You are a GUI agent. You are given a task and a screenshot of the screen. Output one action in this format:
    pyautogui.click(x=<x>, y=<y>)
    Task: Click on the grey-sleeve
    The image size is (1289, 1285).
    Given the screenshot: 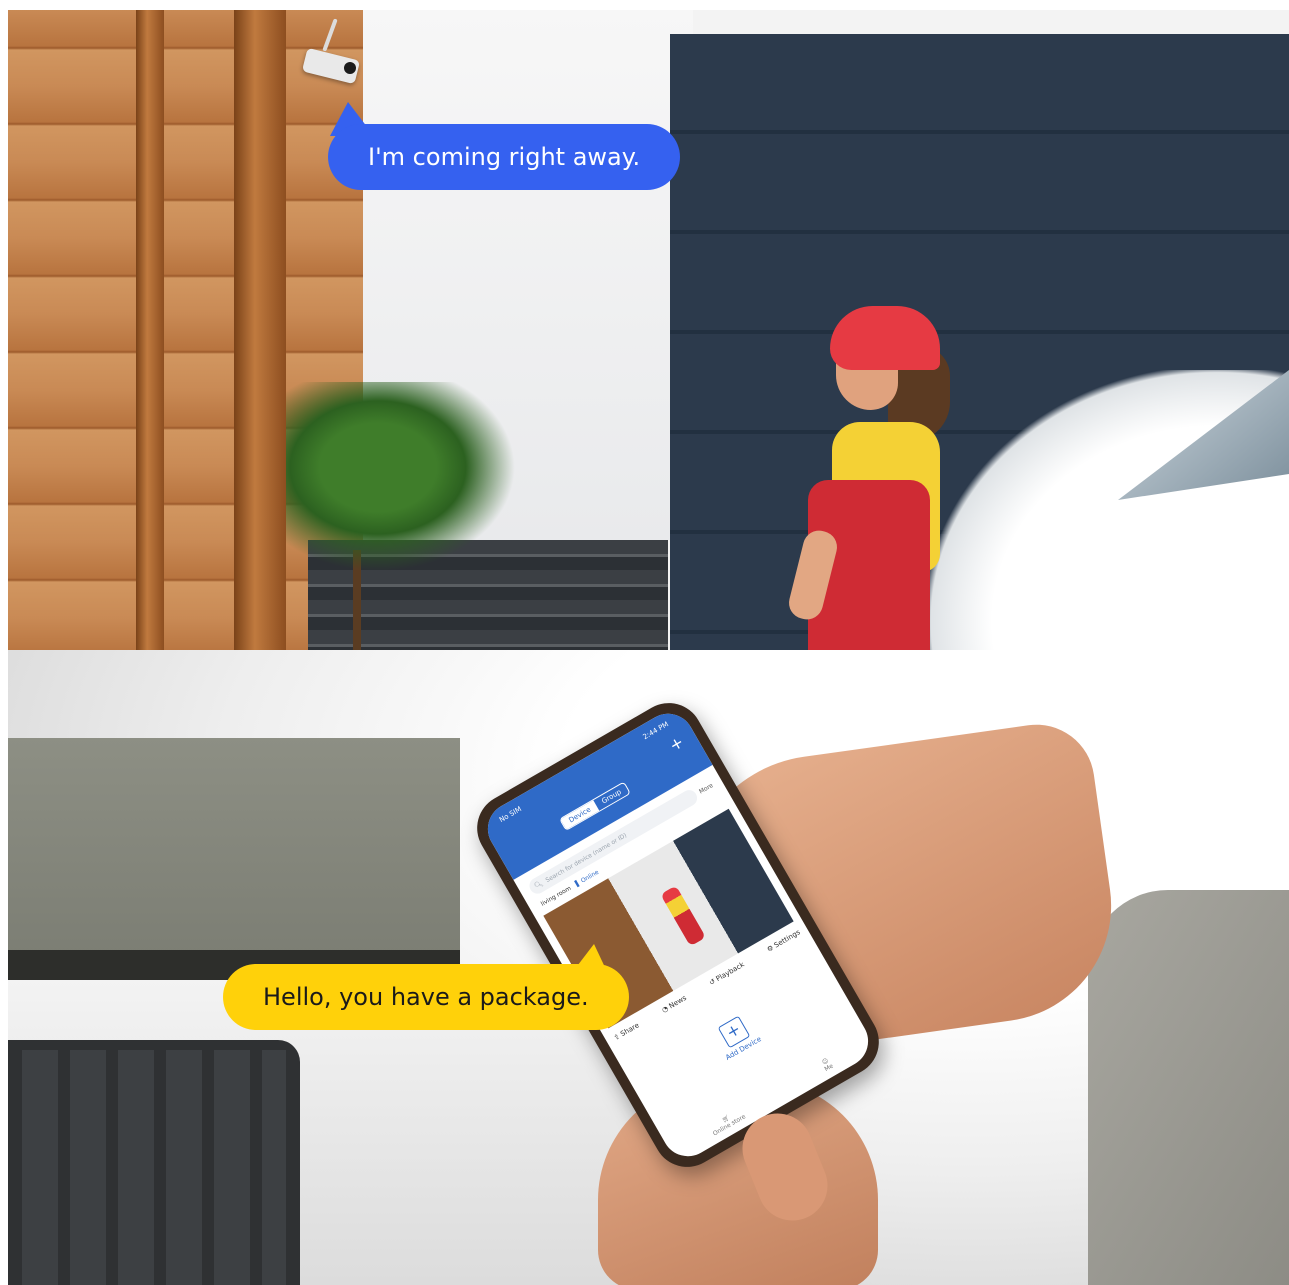 What is the action you would take?
    pyautogui.click(x=1188, y=1087)
    